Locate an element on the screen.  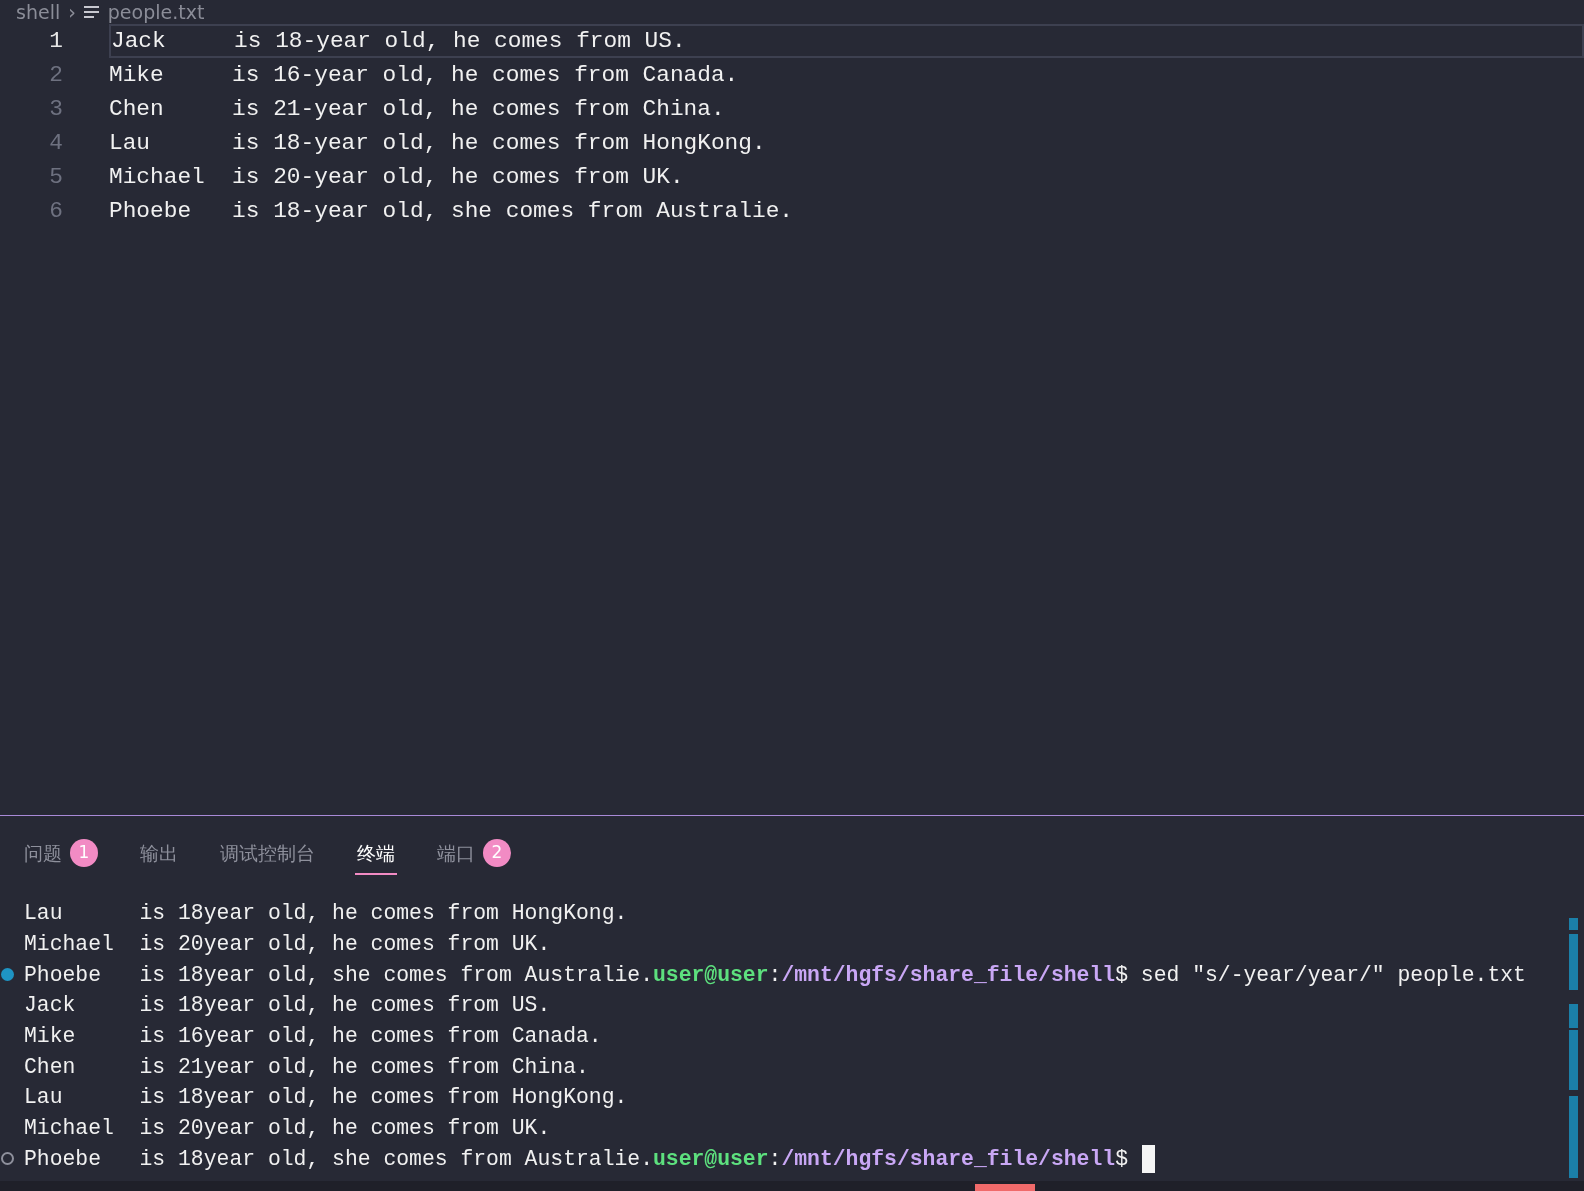
terminal-line: Phoebe is 18year old, she comes from Australie.user@user:/mnt/hgfs/share_file/shell$ is located at coordinates (576, 1159).